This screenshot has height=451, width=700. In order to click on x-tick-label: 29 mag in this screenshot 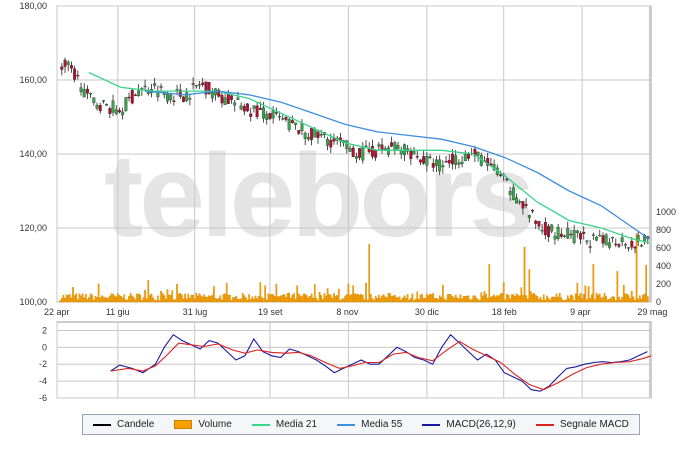, I will do `click(652, 312)`.